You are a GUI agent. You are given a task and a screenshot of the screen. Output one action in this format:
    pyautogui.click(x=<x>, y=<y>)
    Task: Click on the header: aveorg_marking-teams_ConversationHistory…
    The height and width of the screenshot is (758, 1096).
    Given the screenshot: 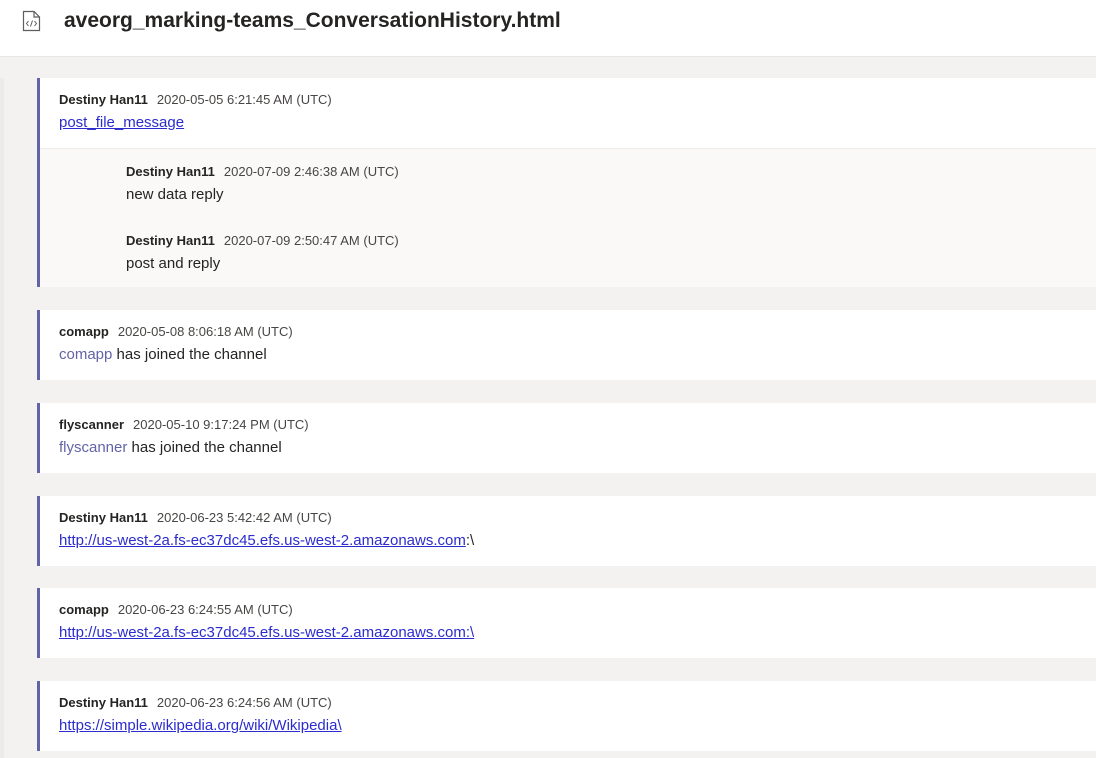 What is the action you would take?
    pyautogui.click(x=548, y=28)
    